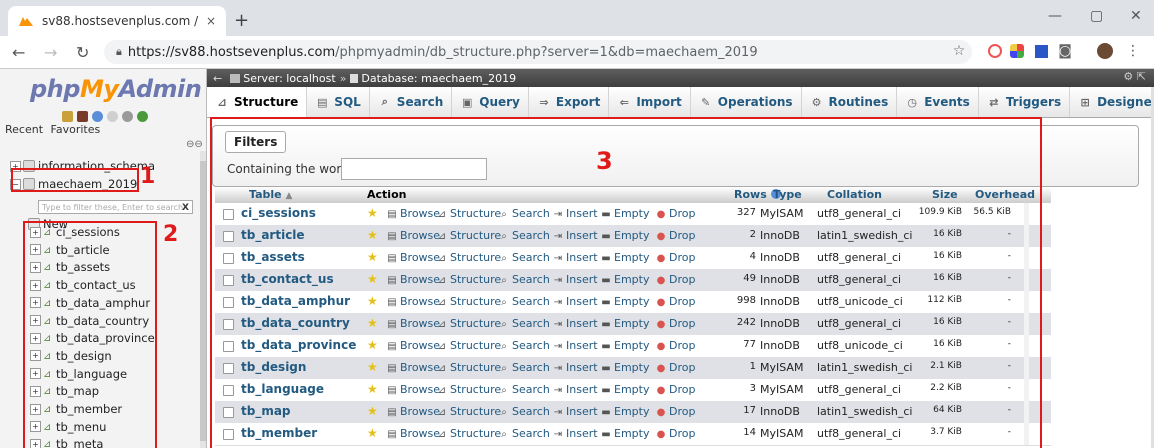 Image resolution: width=1154 pixels, height=448 pixels. Describe the element at coordinates (73, 184) in the screenshot. I see `db-item-maechaem-2019: − maechaem_2019` at that location.